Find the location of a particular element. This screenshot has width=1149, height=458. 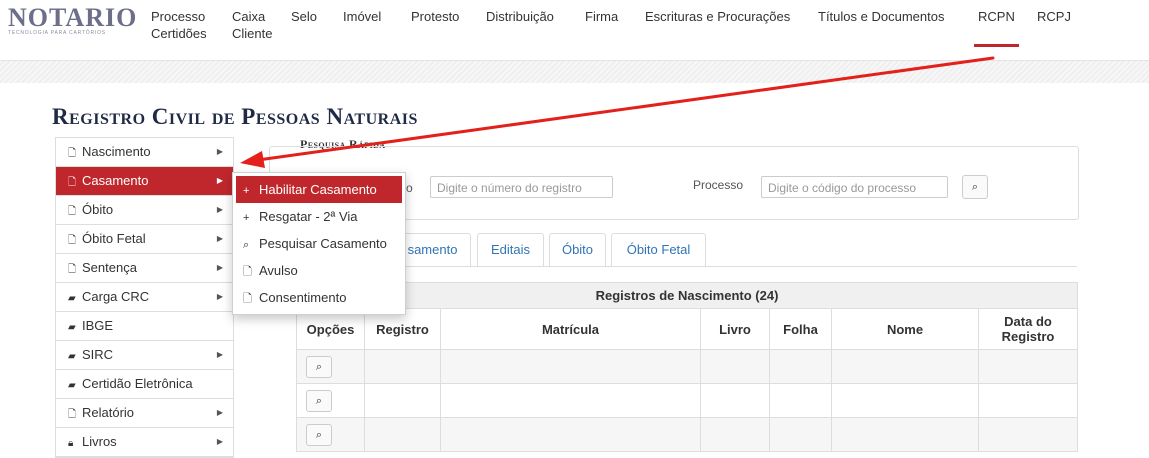

tab-casamento: samento is located at coordinates (433, 249).